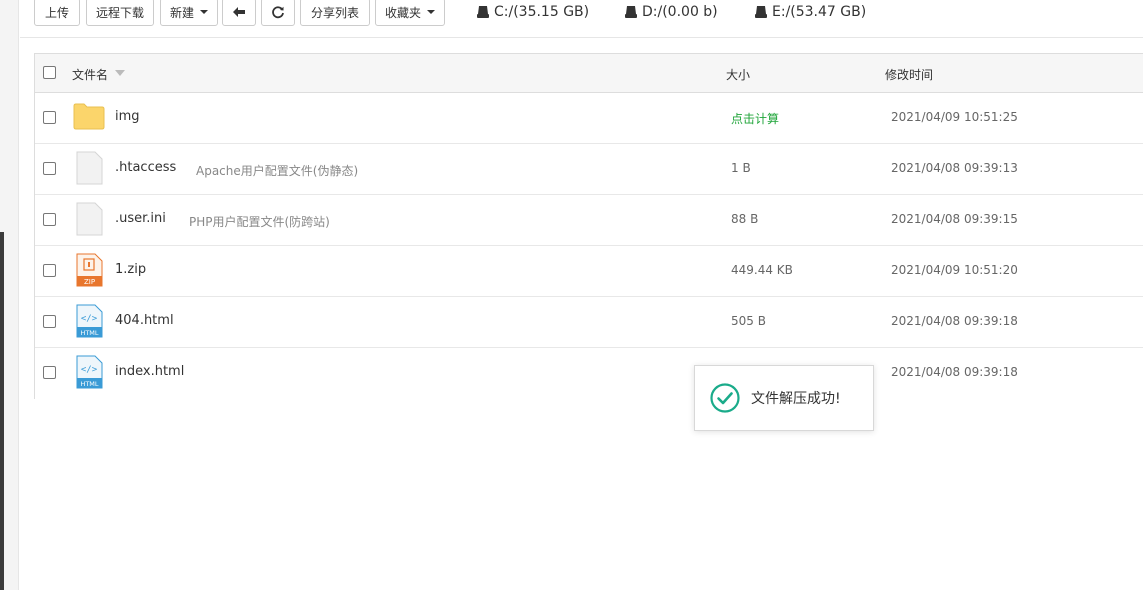 This screenshot has width=1143, height=590. Describe the element at coordinates (748, 321) in the screenshot. I see `file-size: 505 B` at that location.